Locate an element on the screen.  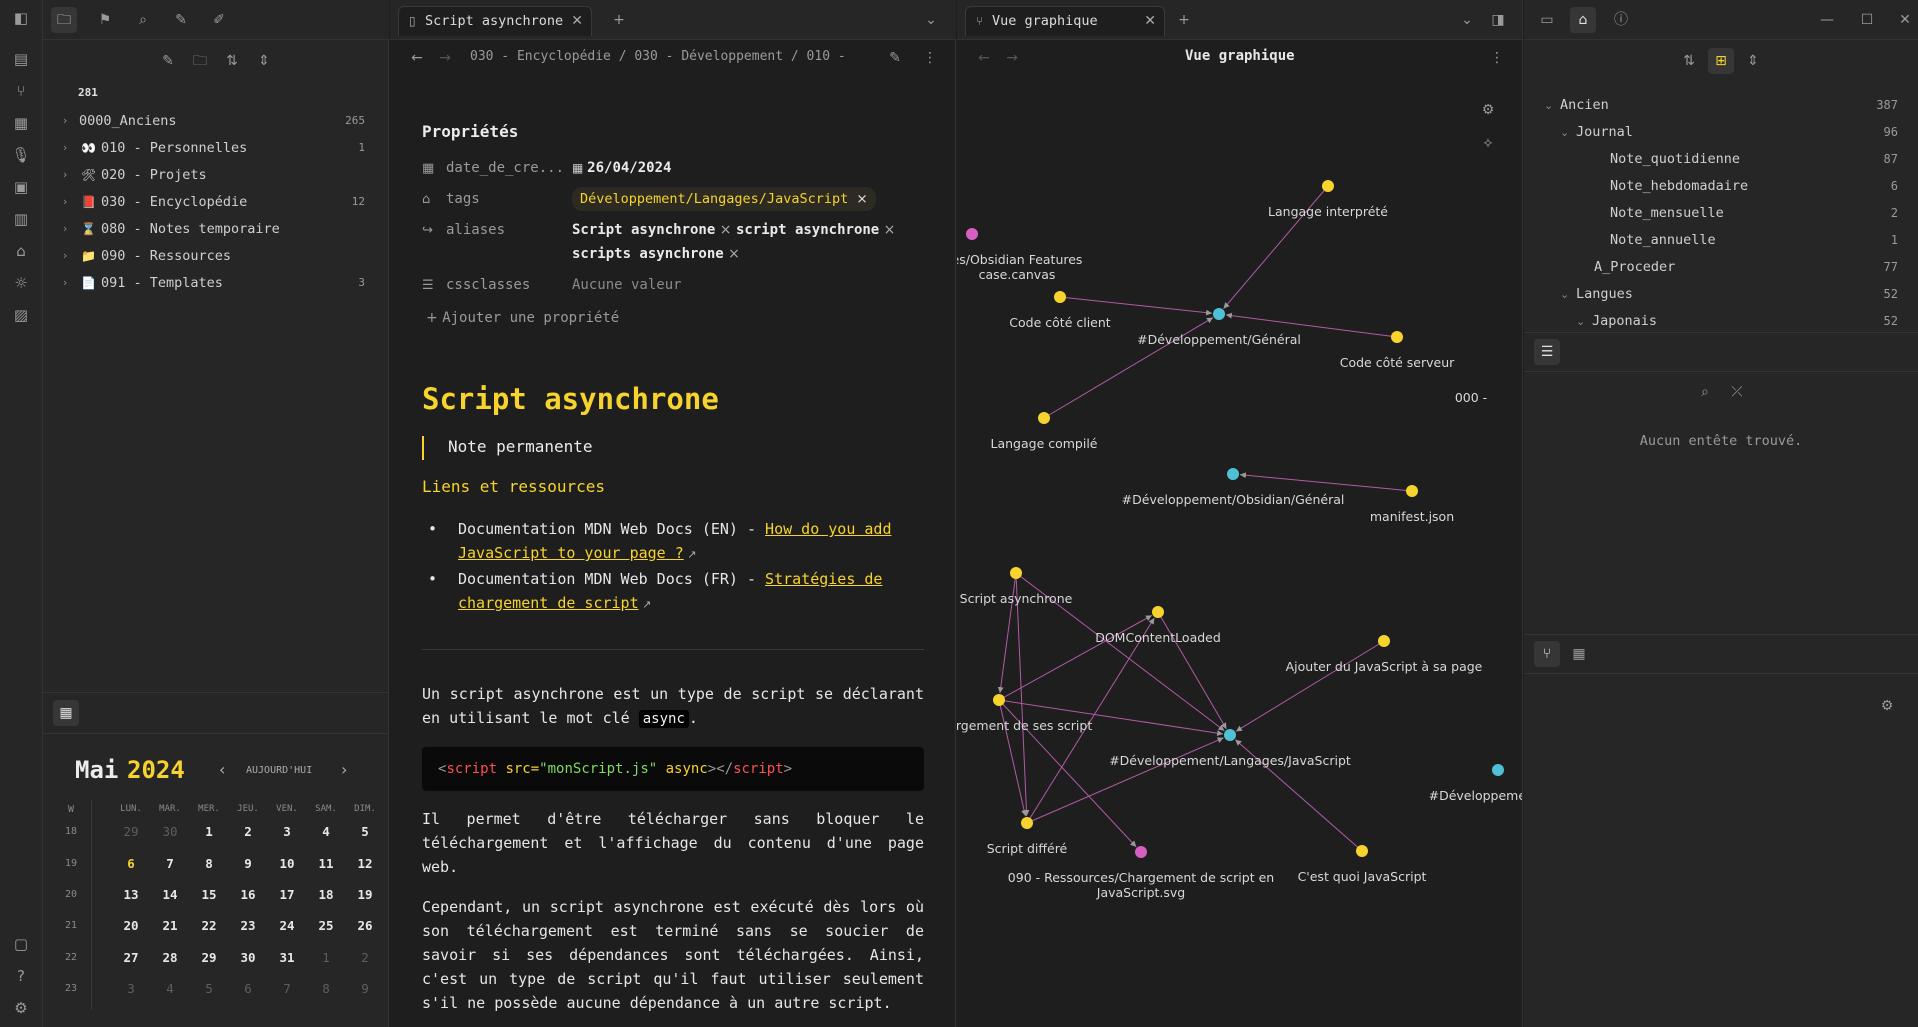
folder-item: › 080 - Notes temporaire ⌛ is located at coordinates (216, 229).